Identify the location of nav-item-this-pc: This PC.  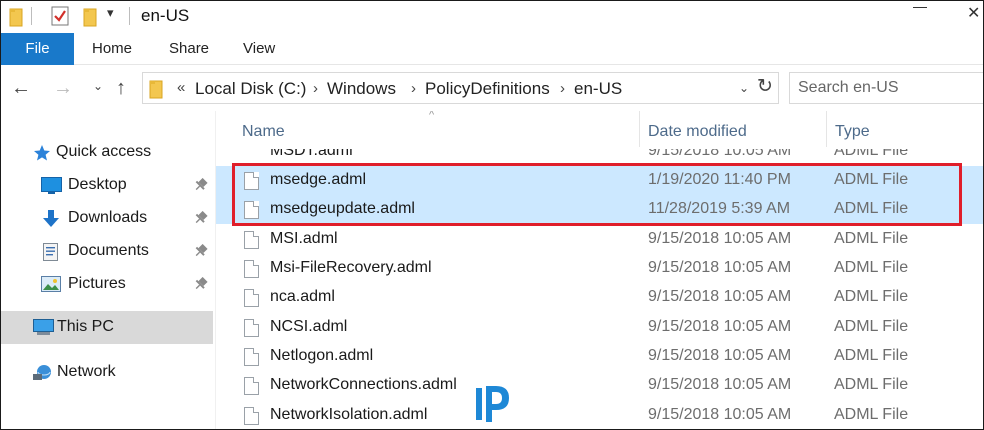
(107, 327).